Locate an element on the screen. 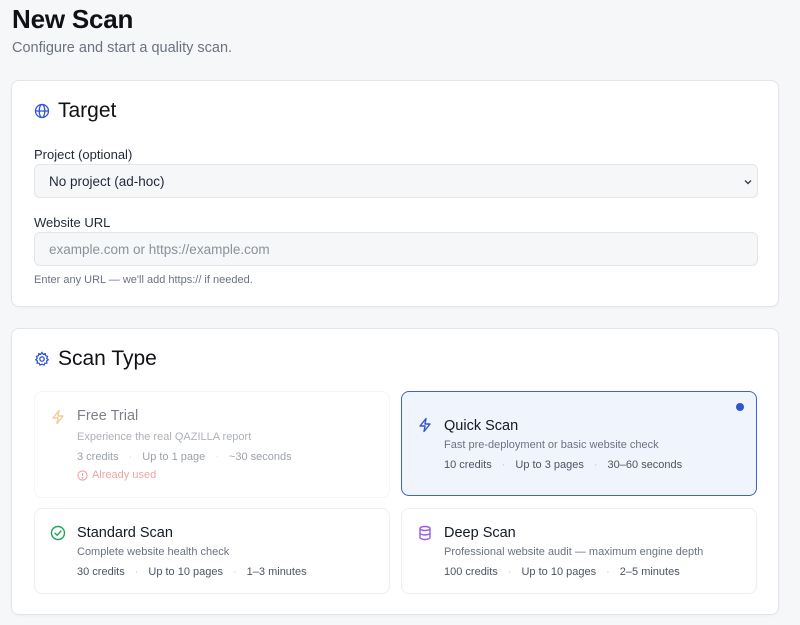  pages-text: Up to 1 page is located at coordinates (174, 457).